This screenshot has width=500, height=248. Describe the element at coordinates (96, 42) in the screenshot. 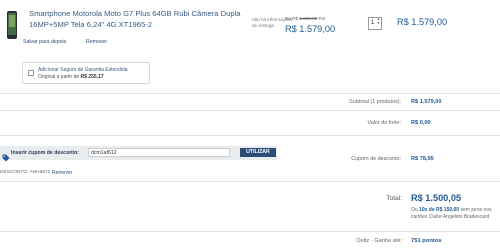

I see `remove-product-link: Remover` at that location.